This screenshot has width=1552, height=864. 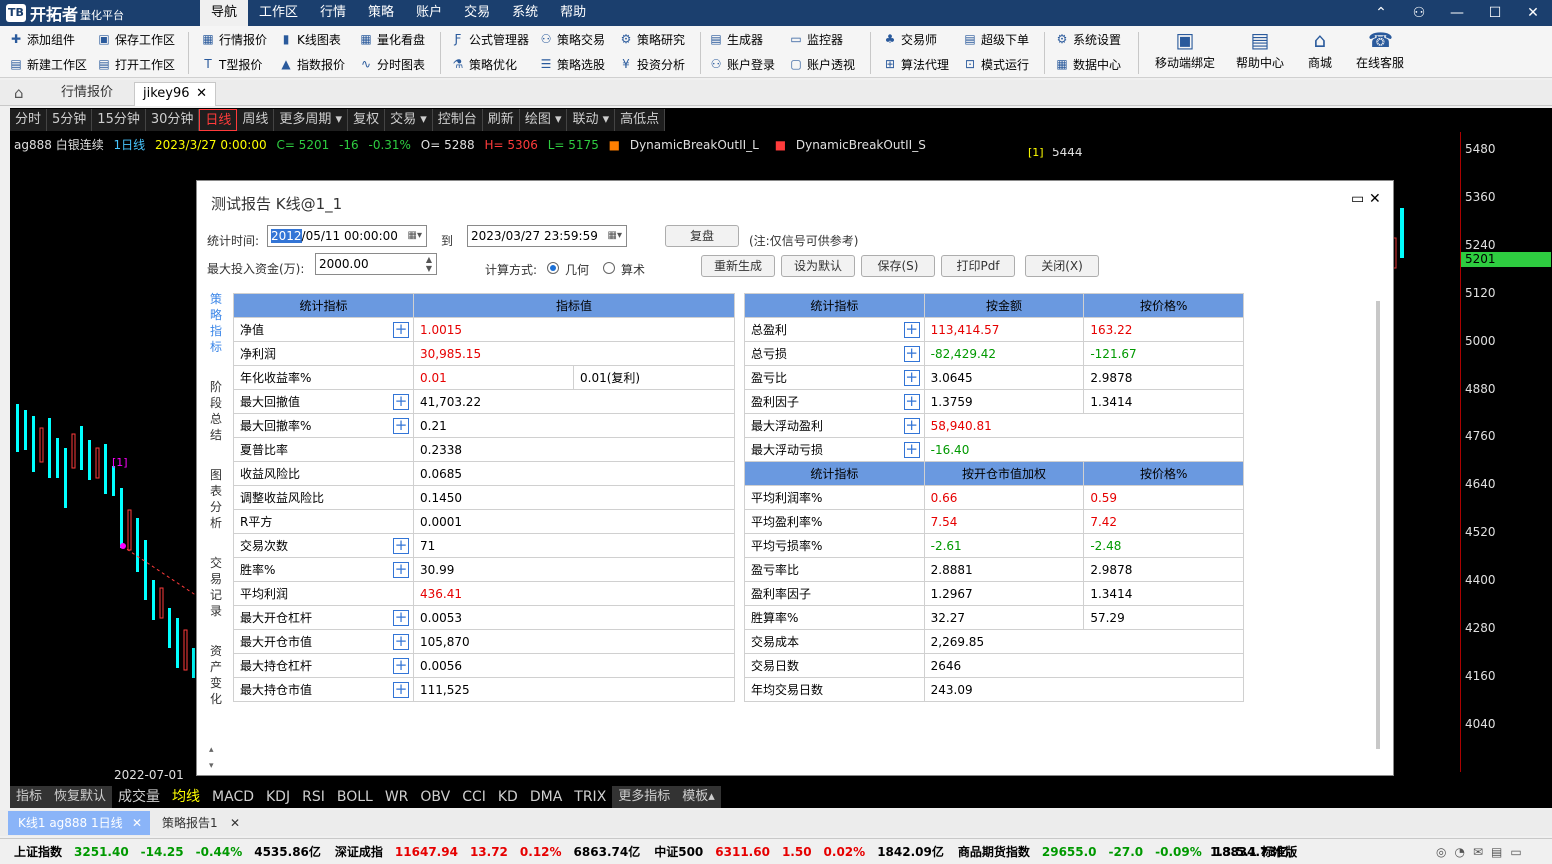 I want to click on status-icons: ◎◔✉▤▭, so click(x=1483, y=852).